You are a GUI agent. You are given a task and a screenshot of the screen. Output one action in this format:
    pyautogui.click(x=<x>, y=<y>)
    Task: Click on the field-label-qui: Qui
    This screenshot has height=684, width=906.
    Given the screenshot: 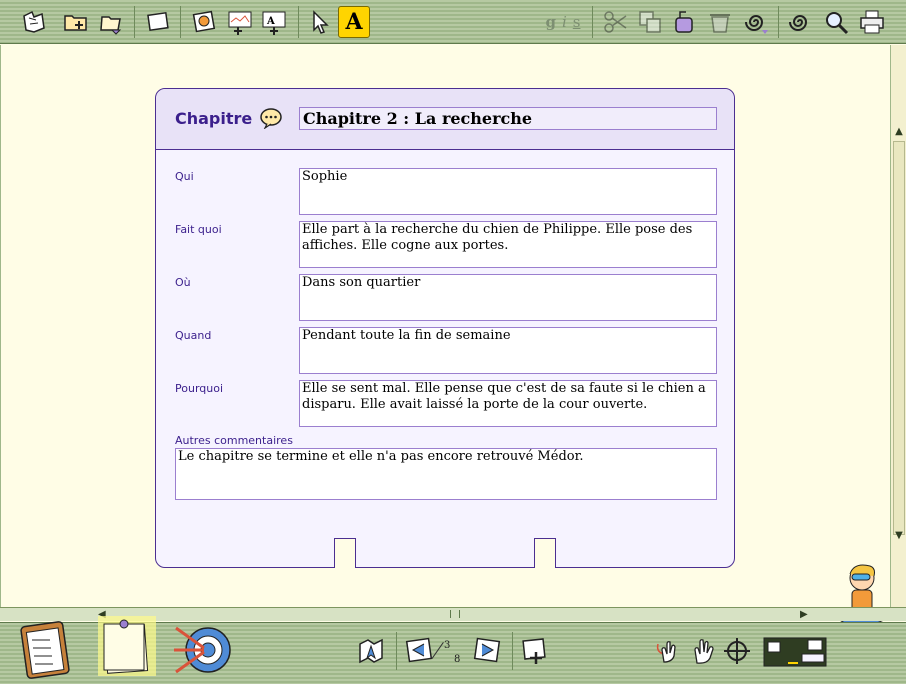 What is the action you would take?
    pyautogui.click(x=184, y=176)
    